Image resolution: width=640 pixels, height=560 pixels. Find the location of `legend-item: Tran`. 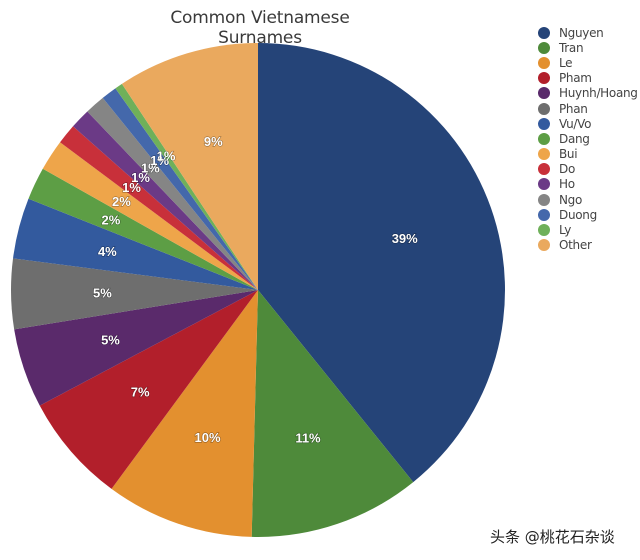

legend-item: Tran is located at coordinates (588, 47).